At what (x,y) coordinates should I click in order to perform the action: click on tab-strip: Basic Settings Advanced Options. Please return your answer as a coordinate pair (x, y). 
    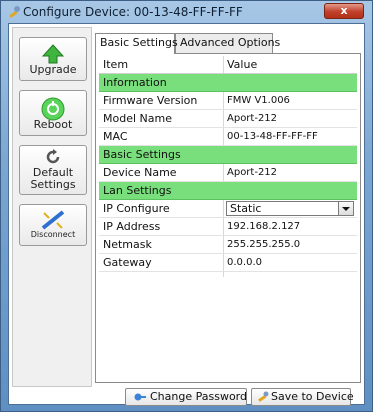
    Looking at the image, I should click on (228, 43).